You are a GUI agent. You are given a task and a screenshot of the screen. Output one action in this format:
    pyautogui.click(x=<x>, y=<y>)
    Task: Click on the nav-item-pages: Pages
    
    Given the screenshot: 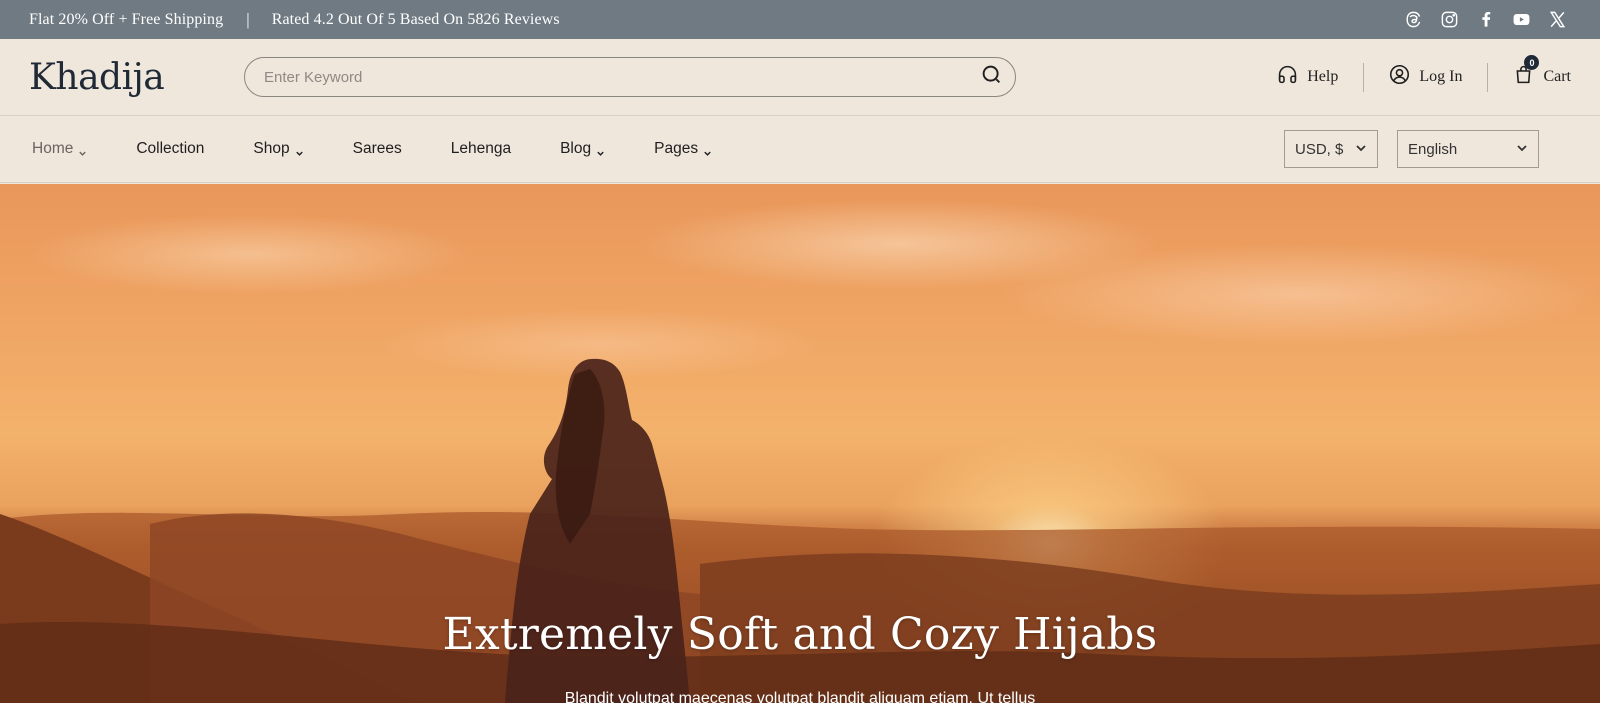 What is the action you would take?
    pyautogui.click(x=683, y=149)
    